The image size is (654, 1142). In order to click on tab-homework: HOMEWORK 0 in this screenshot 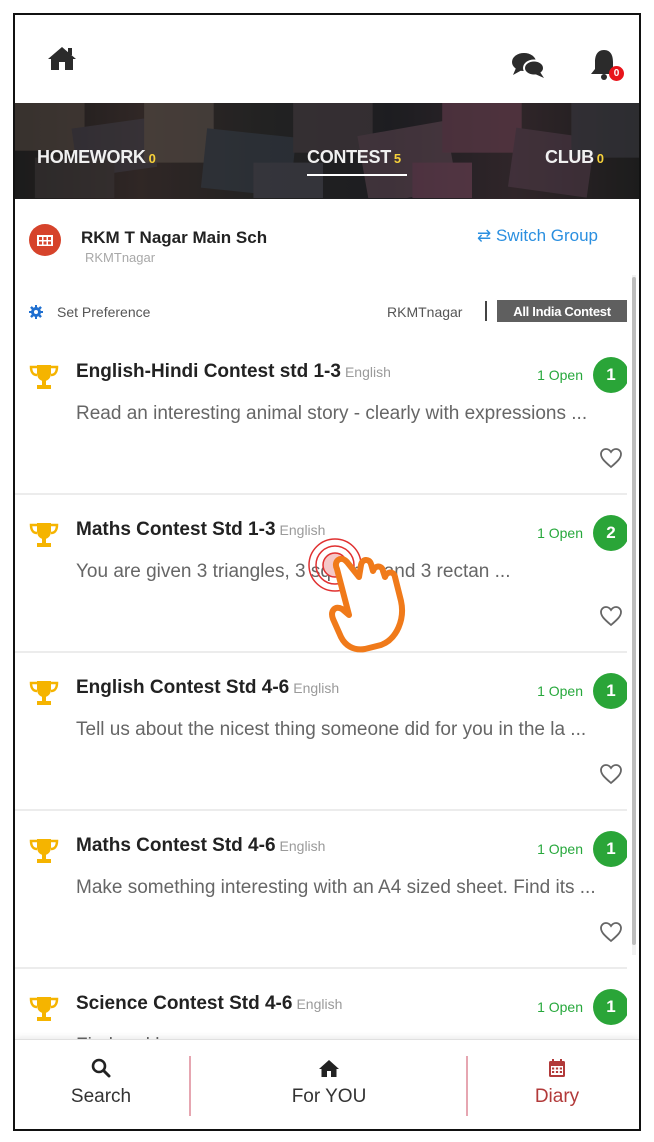, I will do `click(96, 157)`.